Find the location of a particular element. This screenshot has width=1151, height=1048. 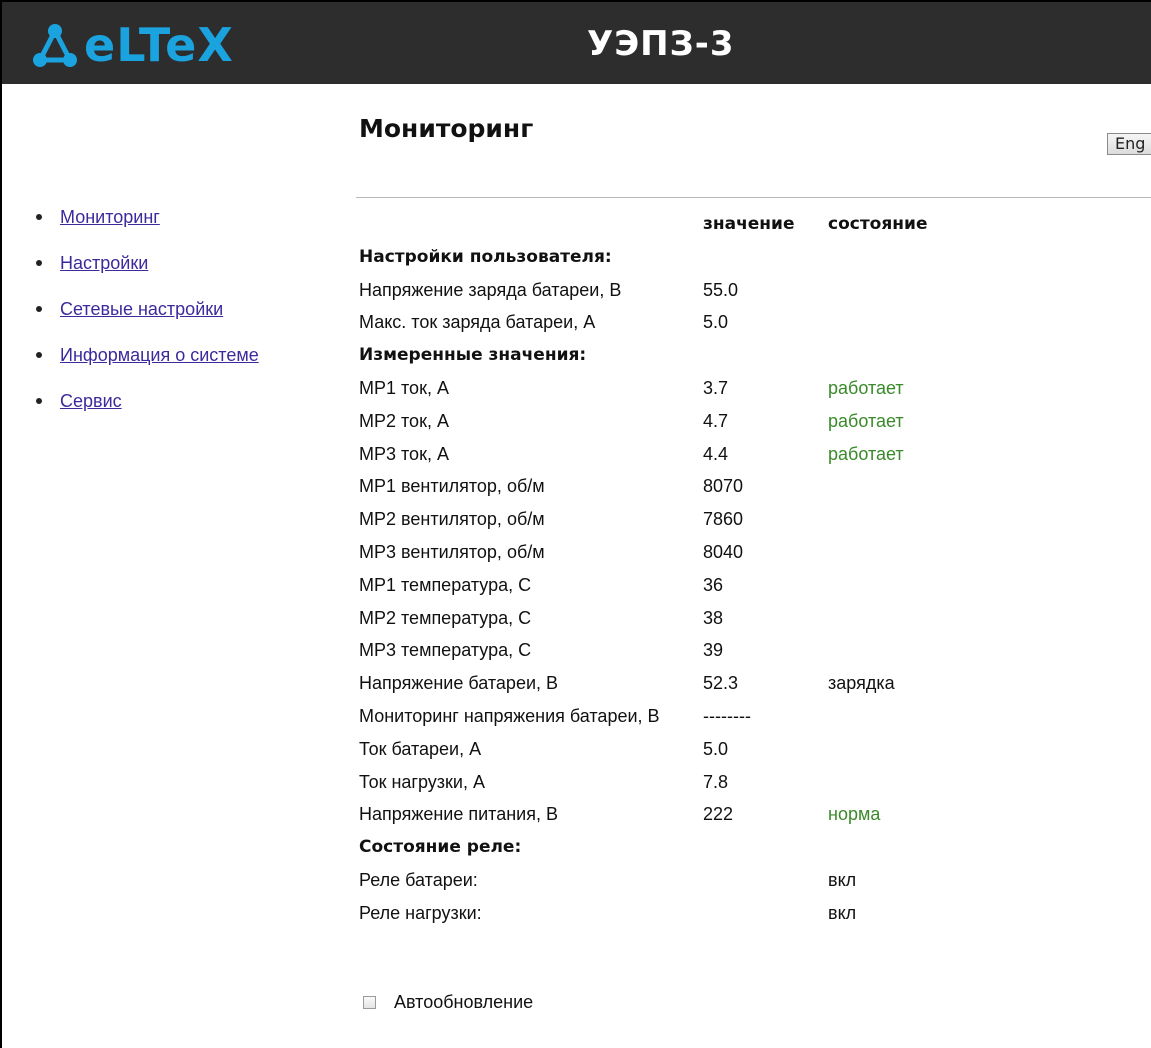

row-value: 38 is located at coordinates (713, 617).